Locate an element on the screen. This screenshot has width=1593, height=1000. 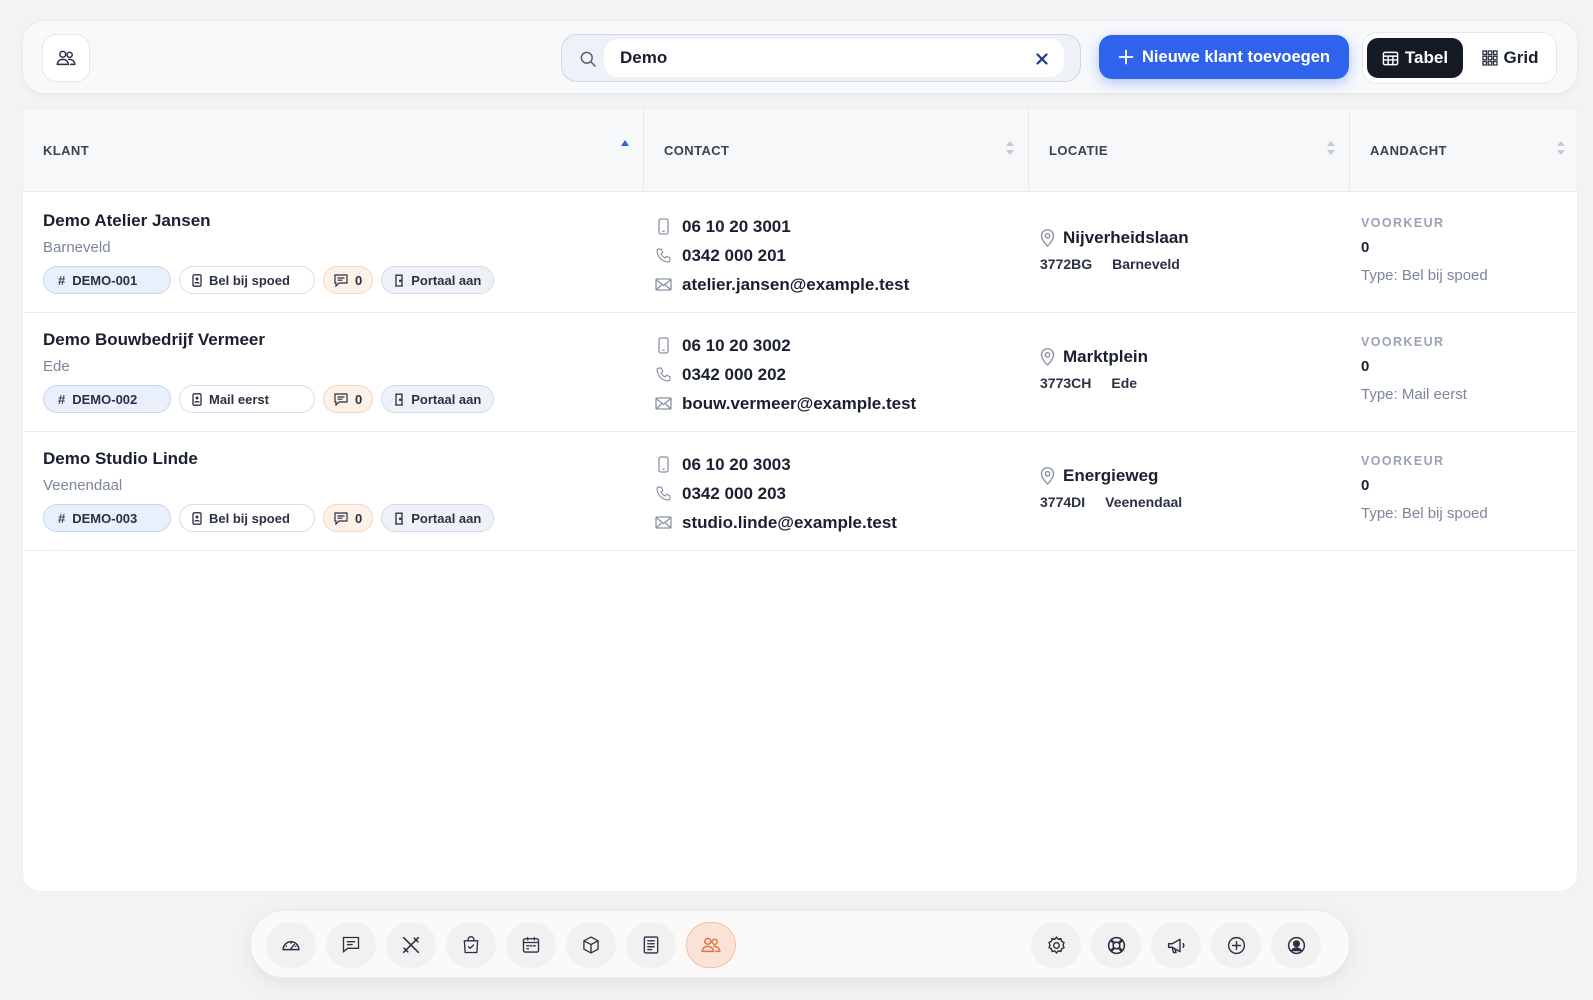
attention-cell: VOORKEUR 0 Type: Bel bij spoed is located at coordinates (1424, 488).